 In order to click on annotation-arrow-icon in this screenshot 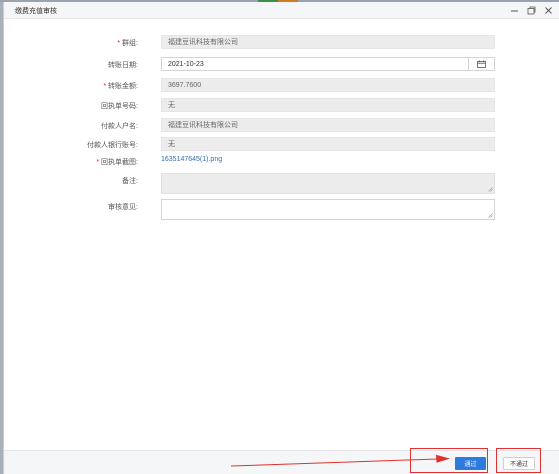, I will do `click(340, 460)`.